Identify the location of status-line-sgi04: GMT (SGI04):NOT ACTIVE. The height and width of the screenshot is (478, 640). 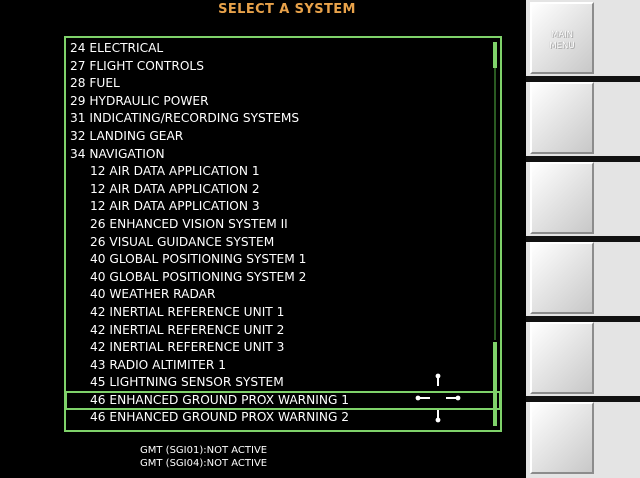
(204, 463).